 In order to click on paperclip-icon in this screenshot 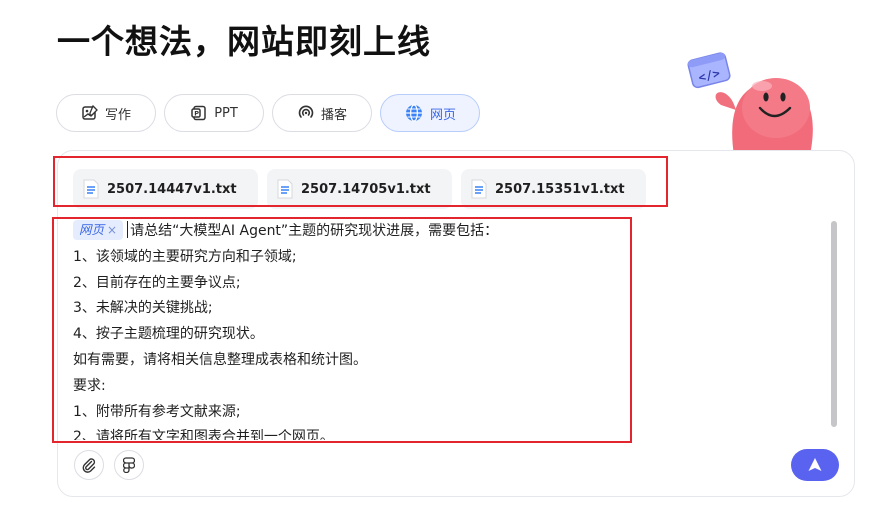, I will do `click(89, 465)`.